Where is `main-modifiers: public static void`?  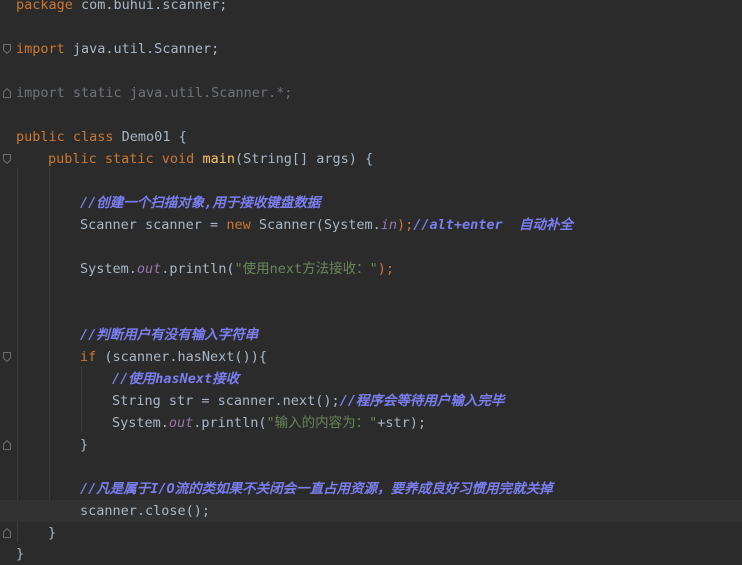 main-modifiers: public static void is located at coordinates (121, 159).